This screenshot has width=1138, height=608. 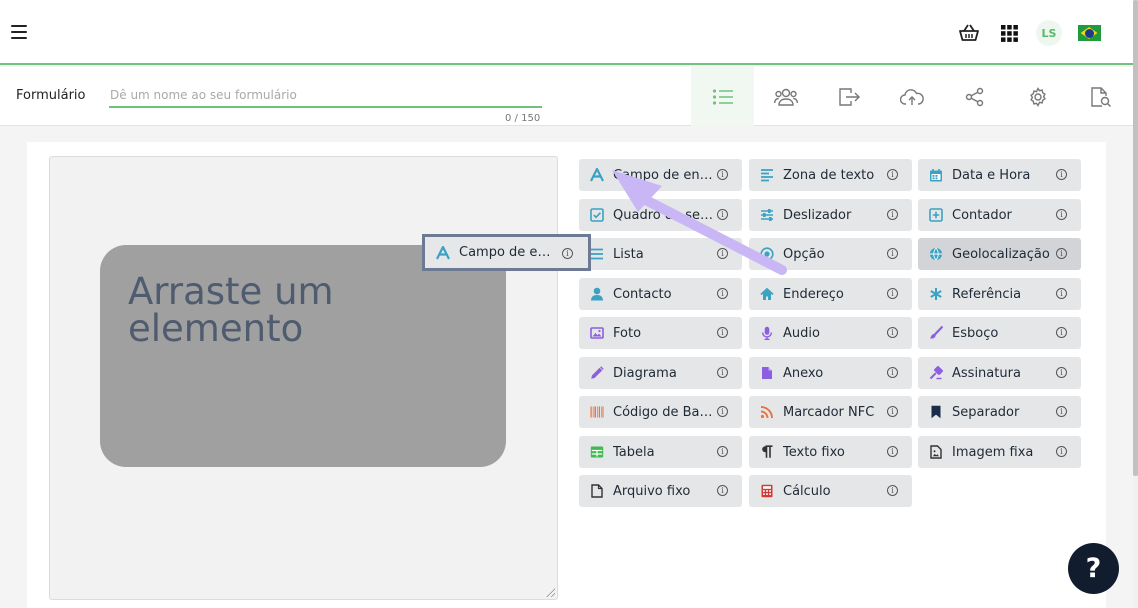 I want to click on signature-icon, so click(x=936, y=373).